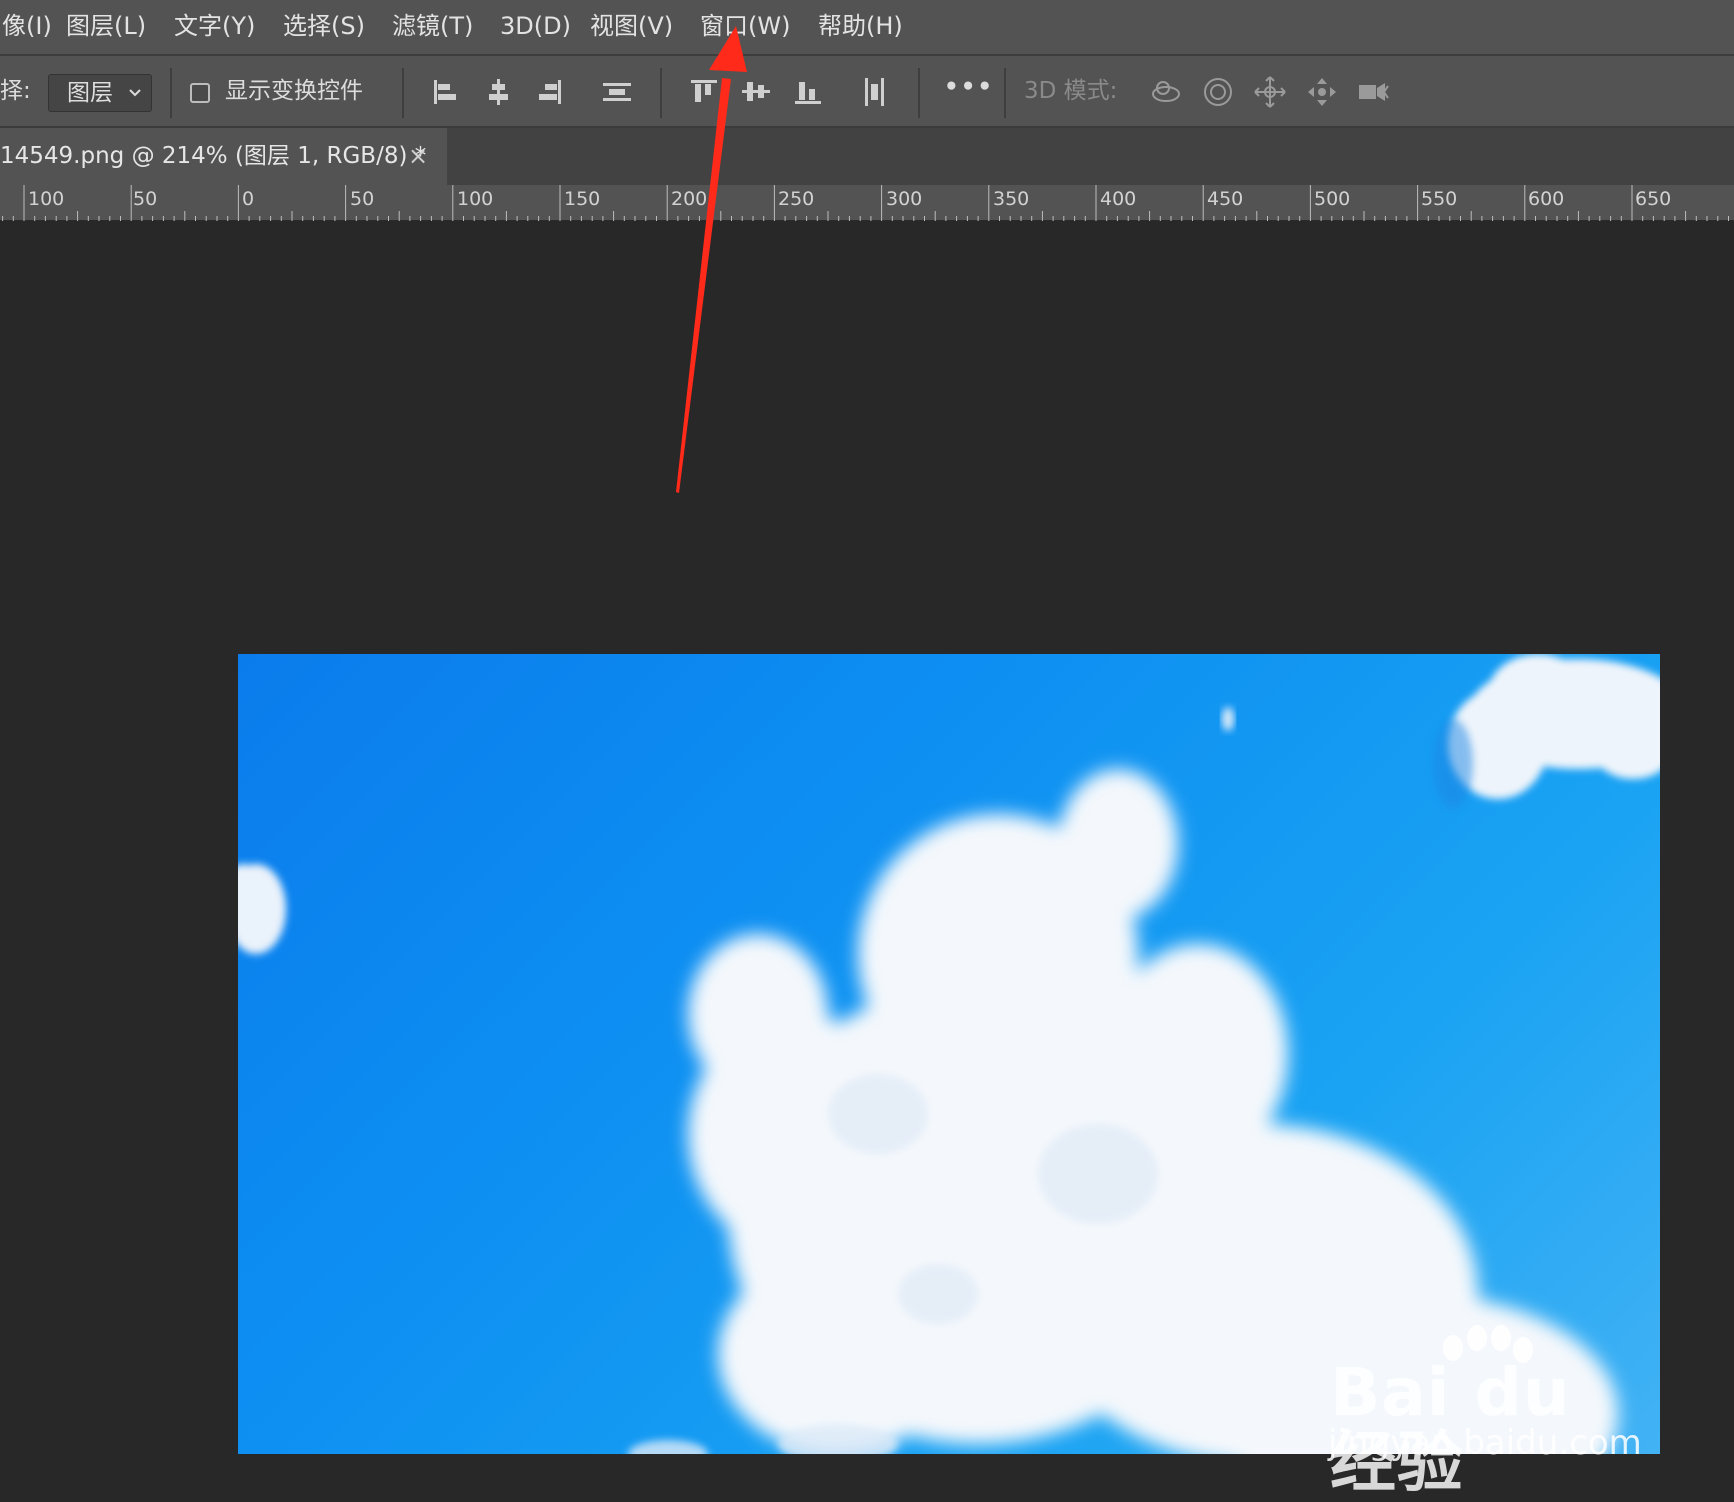 The height and width of the screenshot is (1502, 1734). Describe the element at coordinates (860, 26) in the screenshot. I see `menu-help: 帮助(H)` at that location.